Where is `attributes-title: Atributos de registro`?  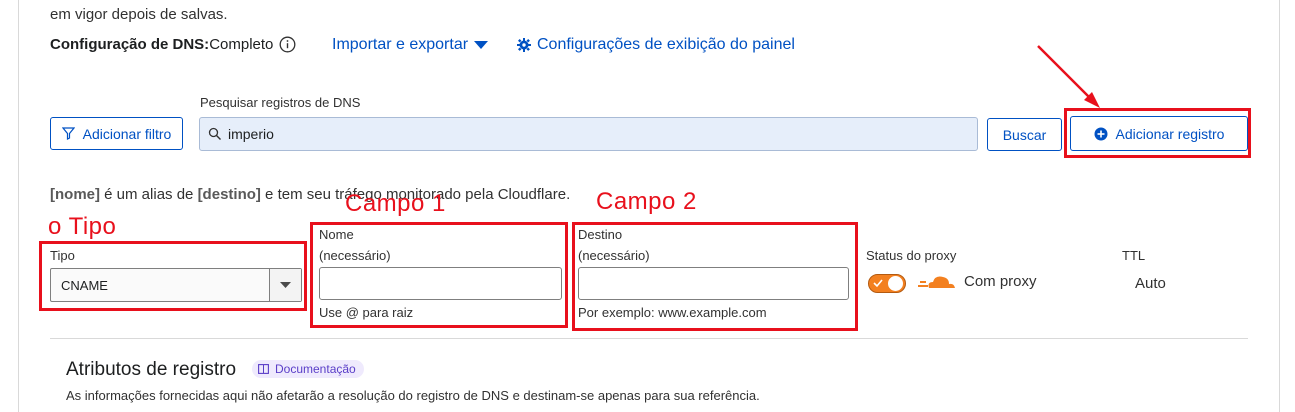
attributes-title: Atributos de registro is located at coordinates (151, 369).